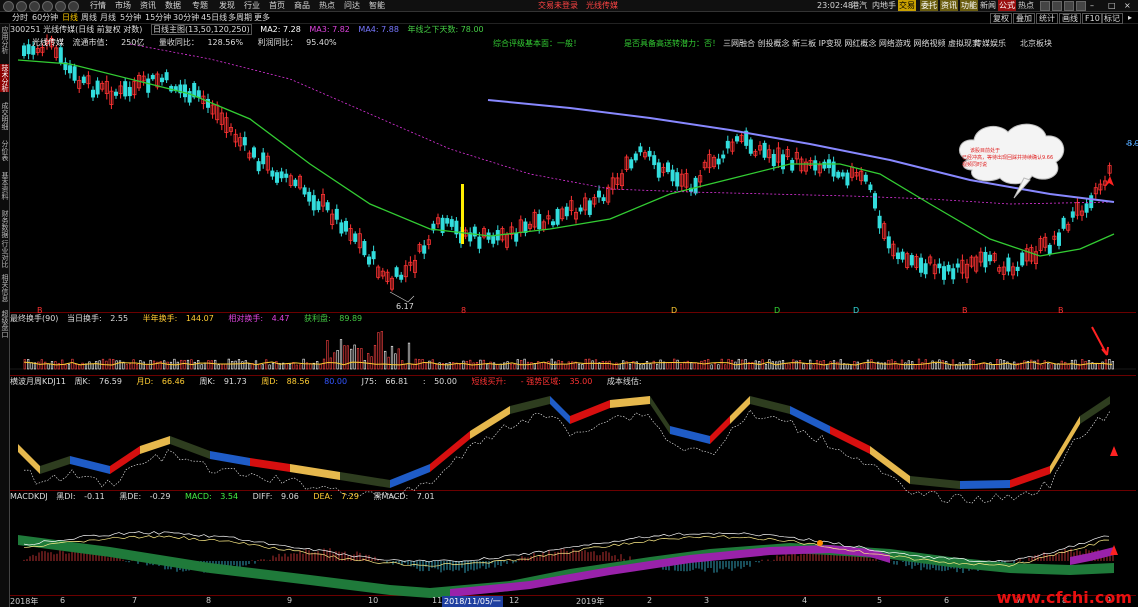 The width and height of the screenshot is (1138, 607). What do you see at coordinates (47, 6) in the screenshot?
I see `home-icon` at bounding box center [47, 6].